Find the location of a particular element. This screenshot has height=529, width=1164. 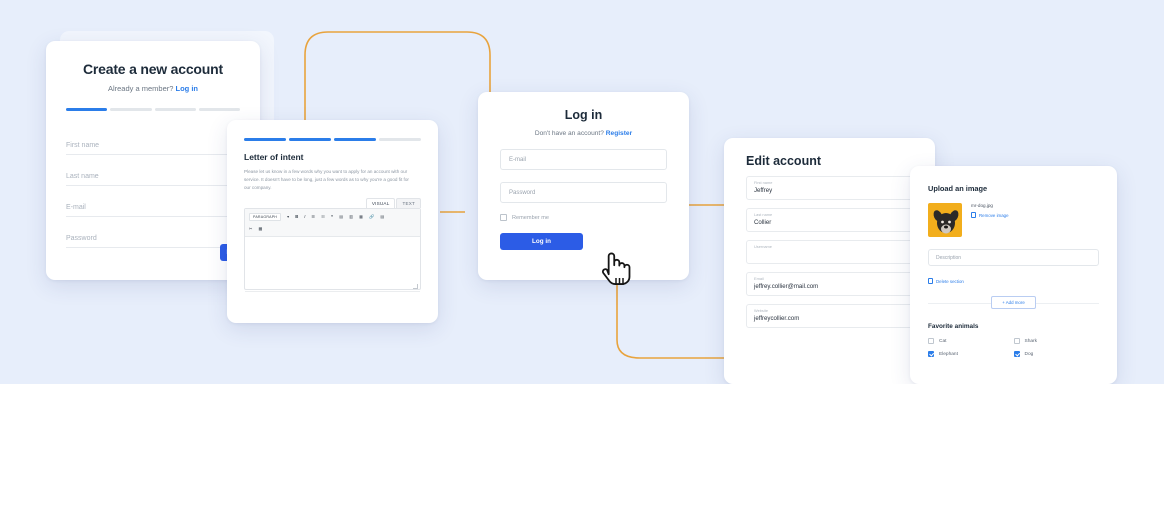

signup-fields: First name Last name E-mail Password is located at coordinates (153, 186).